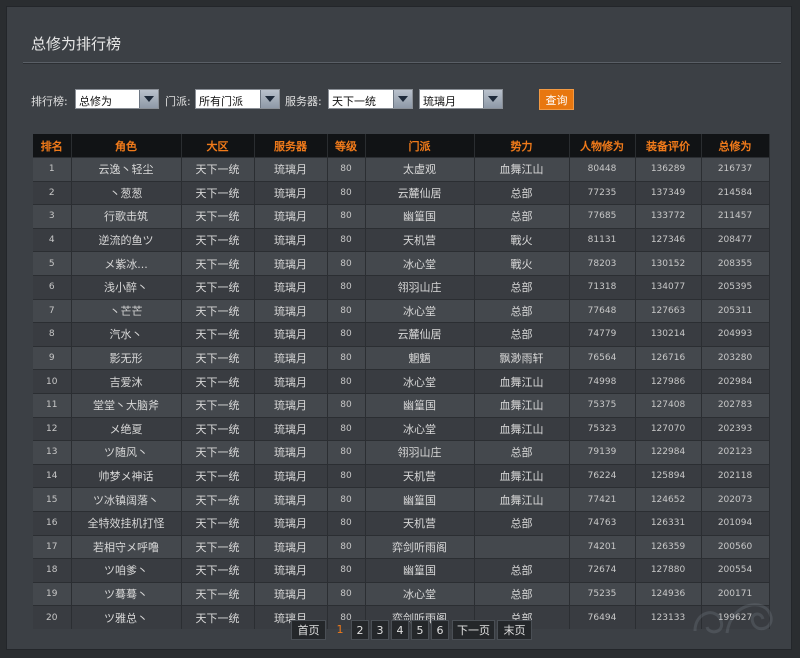 The image size is (800, 658). What do you see at coordinates (602, 287) in the screenshot?
I see `table-cell: 71318` at bounding box center [602, 287].